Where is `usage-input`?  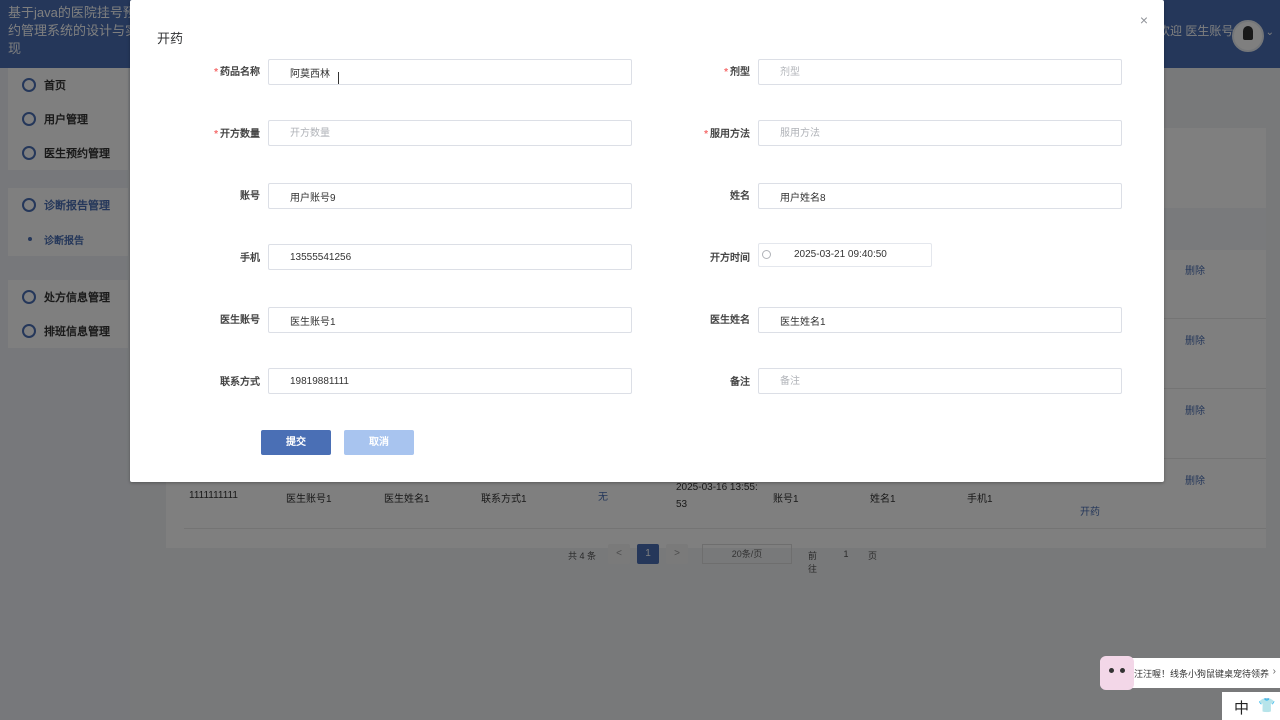
usage-input is located at coordinates (940, 133).